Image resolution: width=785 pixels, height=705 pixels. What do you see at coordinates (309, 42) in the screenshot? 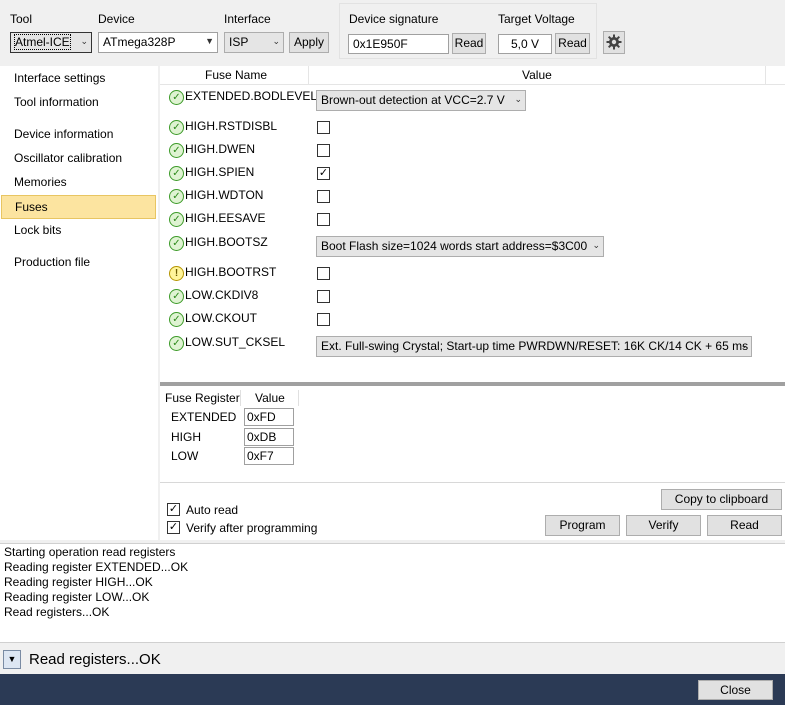
I see `apply-button: Apply` at bounding box center [309, 42].